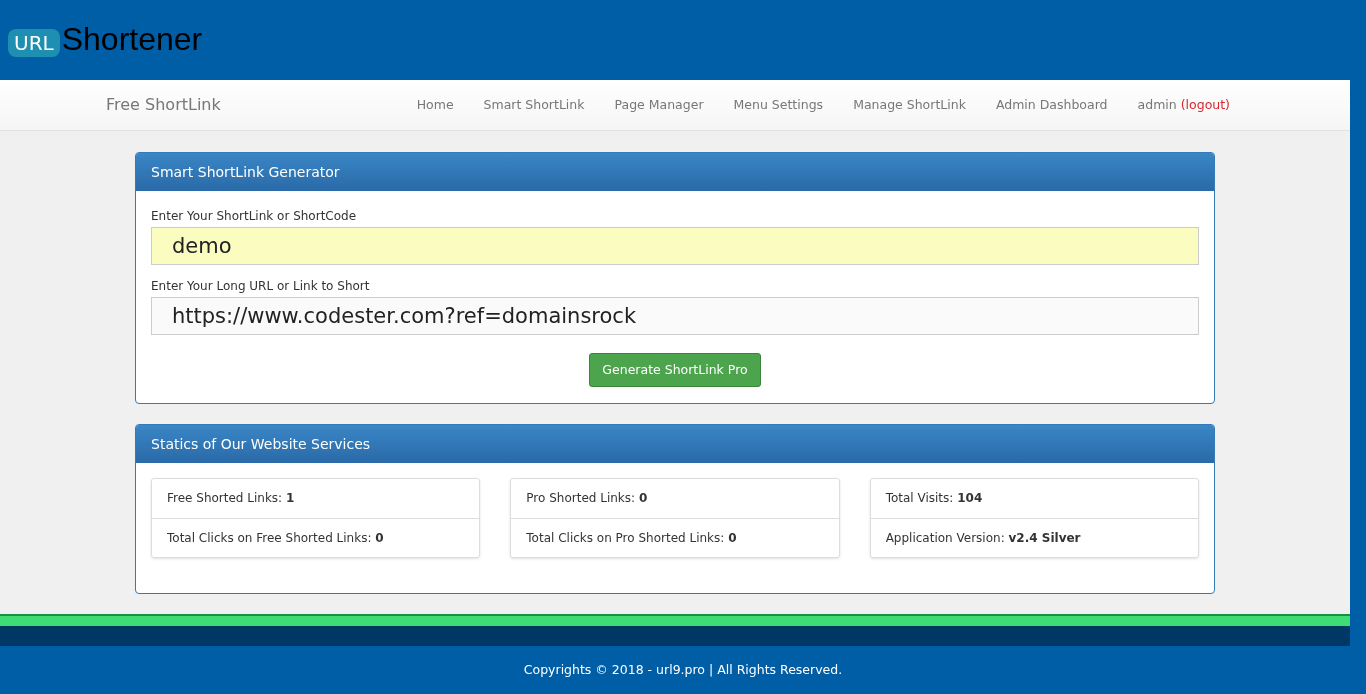 This screenshot has width=1366, height=694. Describe the element at coordinates (163, 105) in the screenshot. I see `brand-link: Free ShortLink` at that location.